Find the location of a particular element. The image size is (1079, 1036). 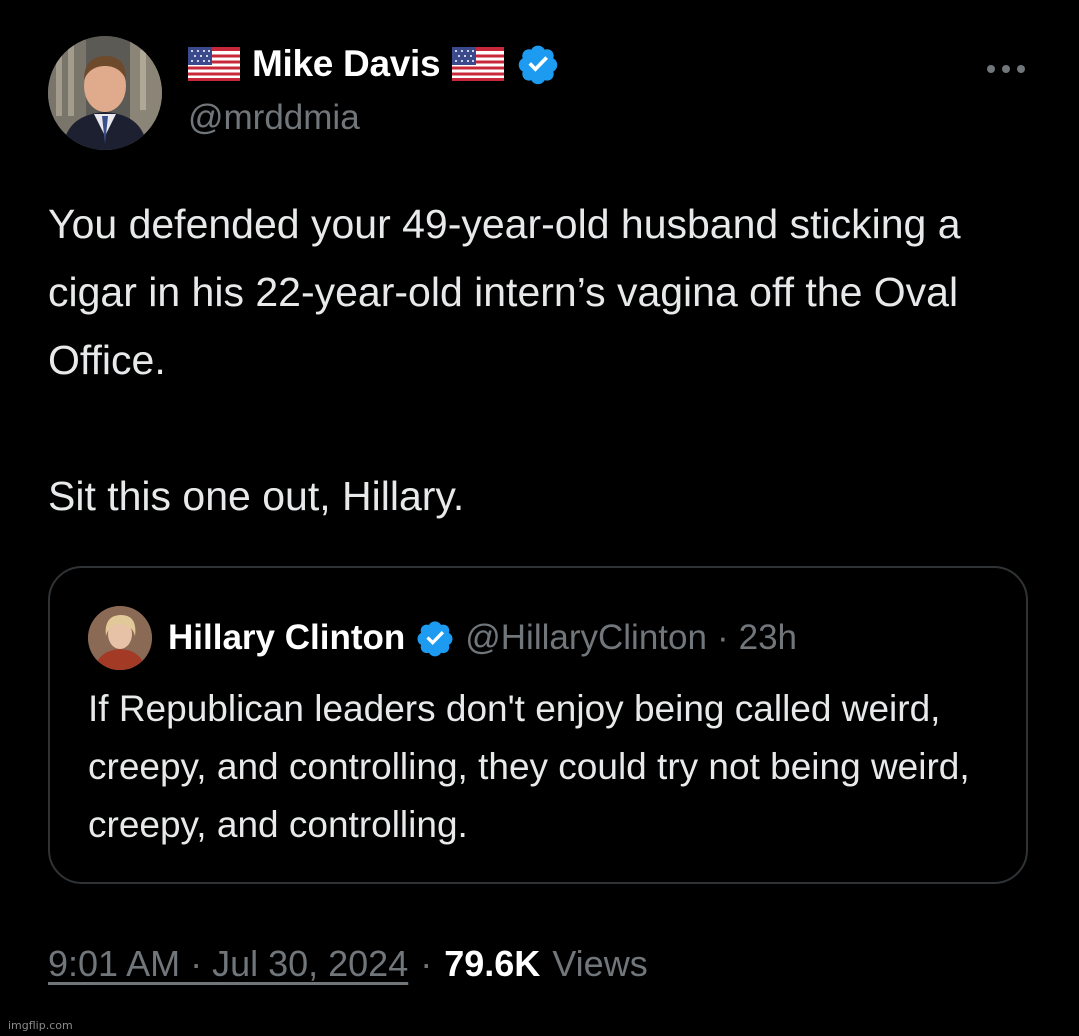

quoted-header: Hillary Clinton @HillaryClinton · 23h is located at coordinates (482, 638).